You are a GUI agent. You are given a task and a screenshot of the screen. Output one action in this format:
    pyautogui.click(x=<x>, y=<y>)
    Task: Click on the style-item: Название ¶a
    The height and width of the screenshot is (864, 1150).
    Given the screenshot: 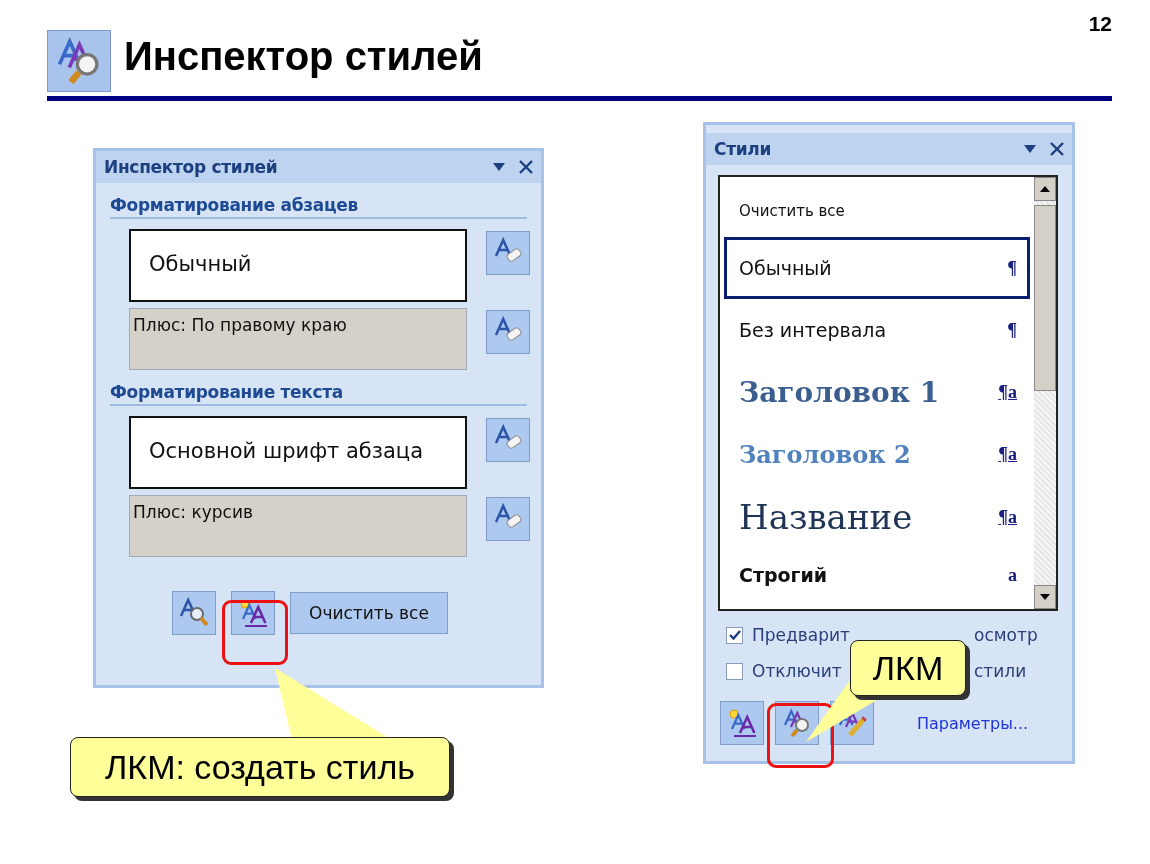 What is the action you would take?
    pyautogui.click(x=877, y=517)
    